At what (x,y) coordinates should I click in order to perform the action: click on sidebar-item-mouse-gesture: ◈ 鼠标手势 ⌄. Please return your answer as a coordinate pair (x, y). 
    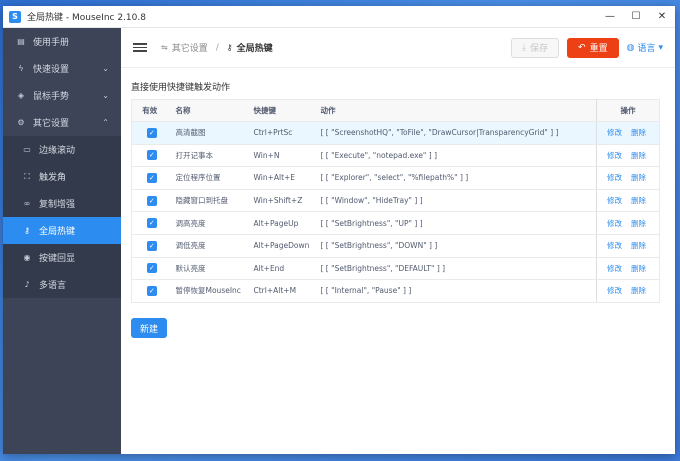
    Looking at the image, I should click on (62, 95).